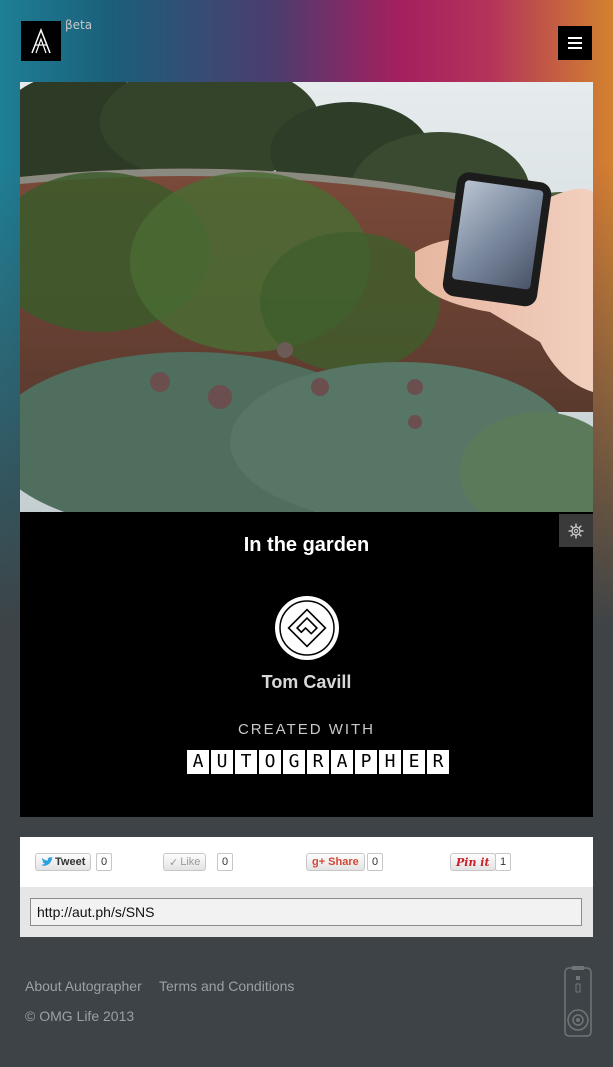 The height and width of the screenshot is (1067, 613). What do you see at coordinates (503, 862) in the screenshot?
I see `pin-it-count: 1` at bounding box center [503, 862].